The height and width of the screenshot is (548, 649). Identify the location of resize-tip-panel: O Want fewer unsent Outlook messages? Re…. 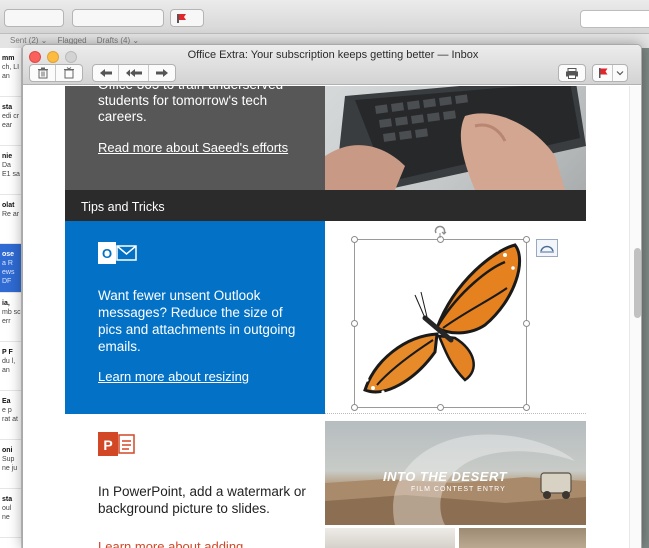
(195, 317).